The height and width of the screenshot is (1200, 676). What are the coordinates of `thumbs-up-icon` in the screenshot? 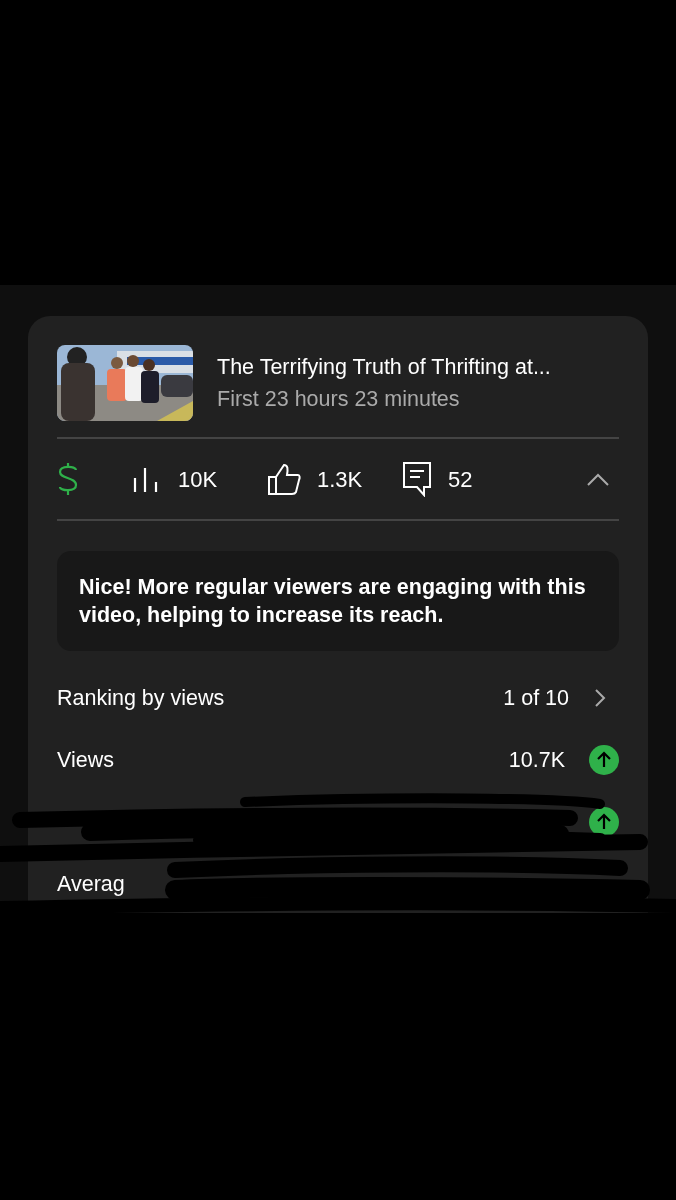 It's located at (284, 479).